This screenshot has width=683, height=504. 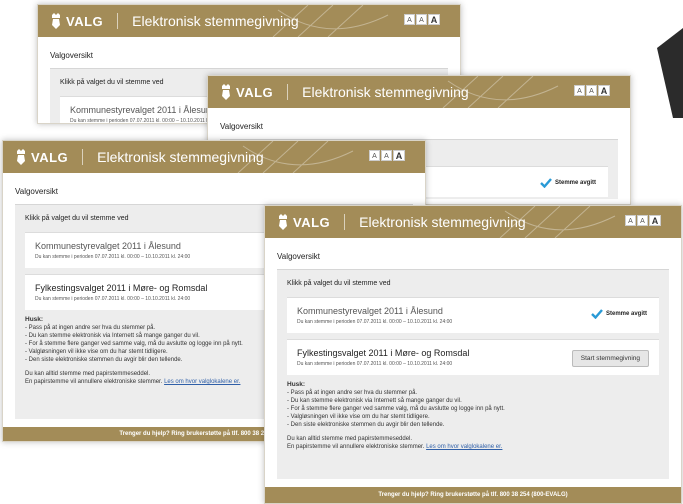 I want to click on start-voting-button: Start stemmegivning, so click(x=610, y=358).